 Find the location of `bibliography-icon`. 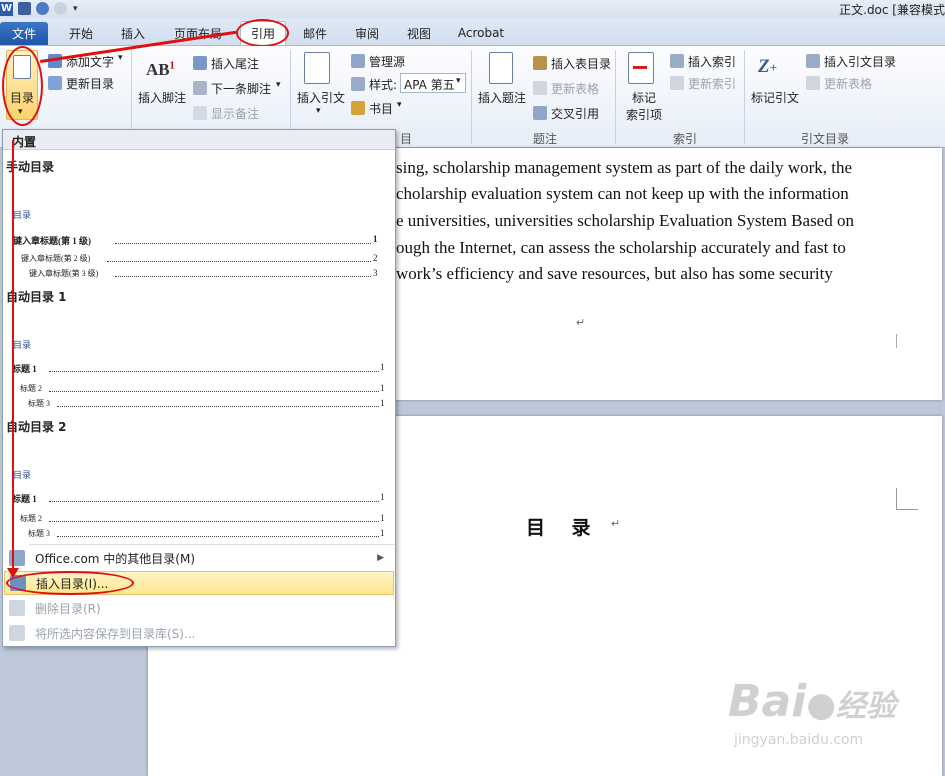

bibliography-icon is located at coordinates (358, 108).